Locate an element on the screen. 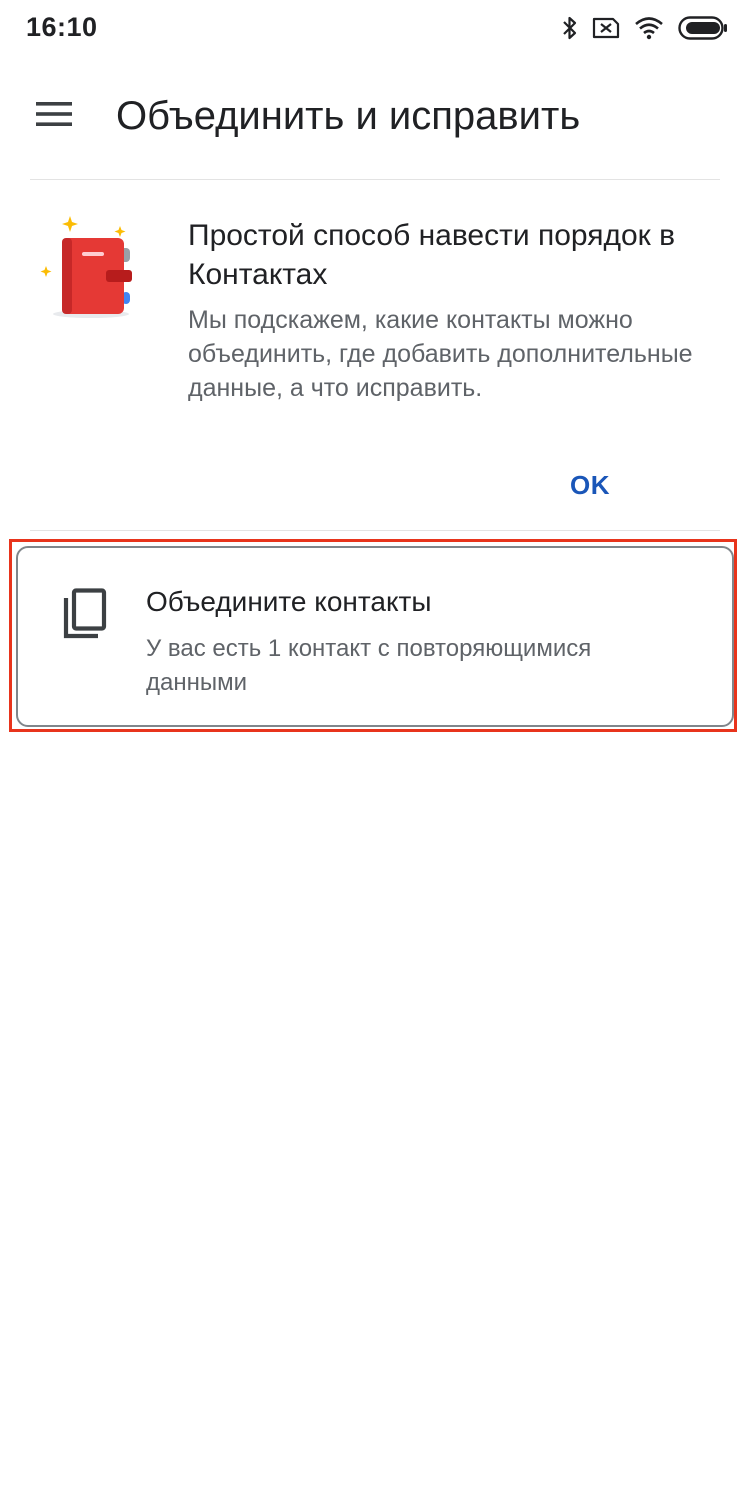 This screenshot has height=1500, width=750. hamburger-menu-icon is located at coordinates (54, 116).